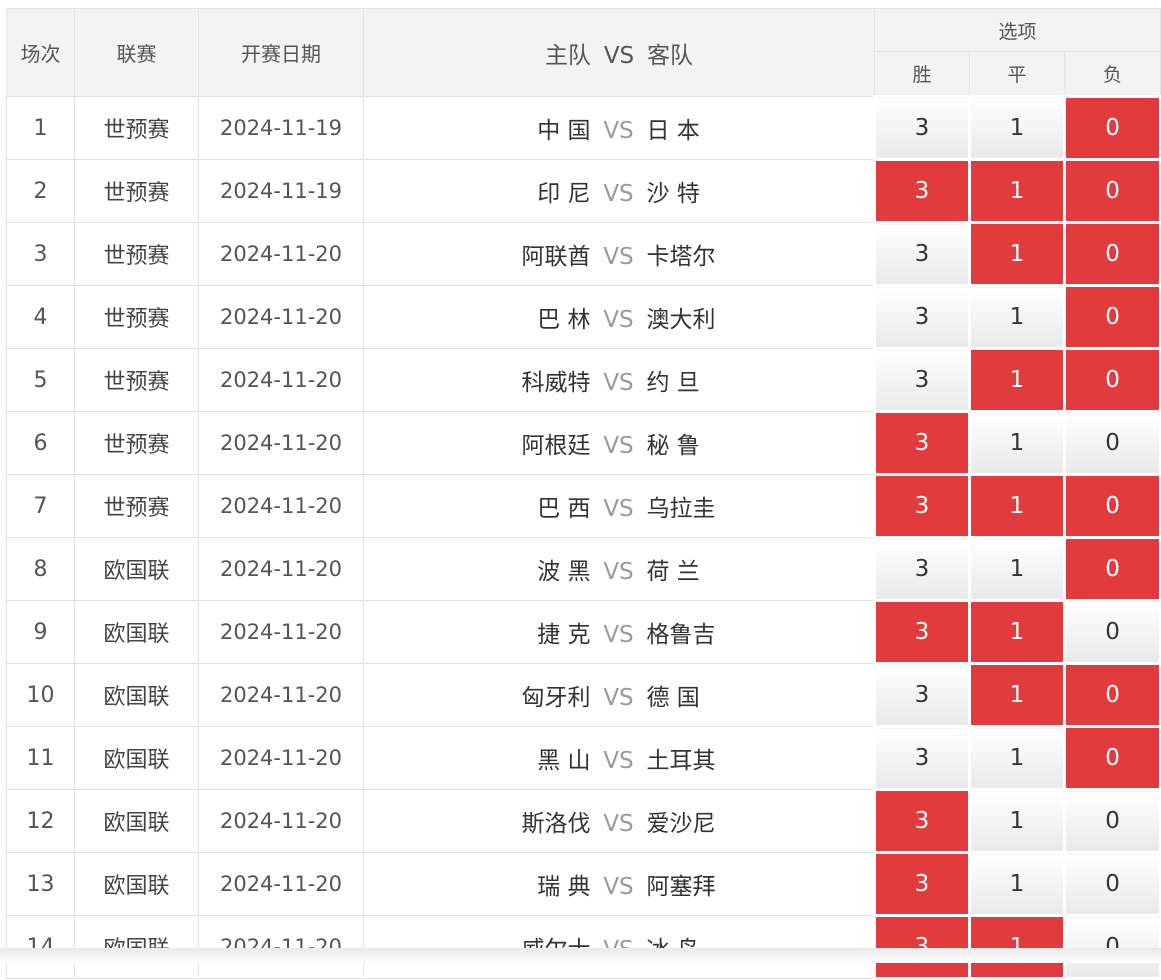 The width and height of the screenshot is (1161, 980). Describe the element at coordinates (40, 317) in the screenshot. I see `match-index: 4` at that location.